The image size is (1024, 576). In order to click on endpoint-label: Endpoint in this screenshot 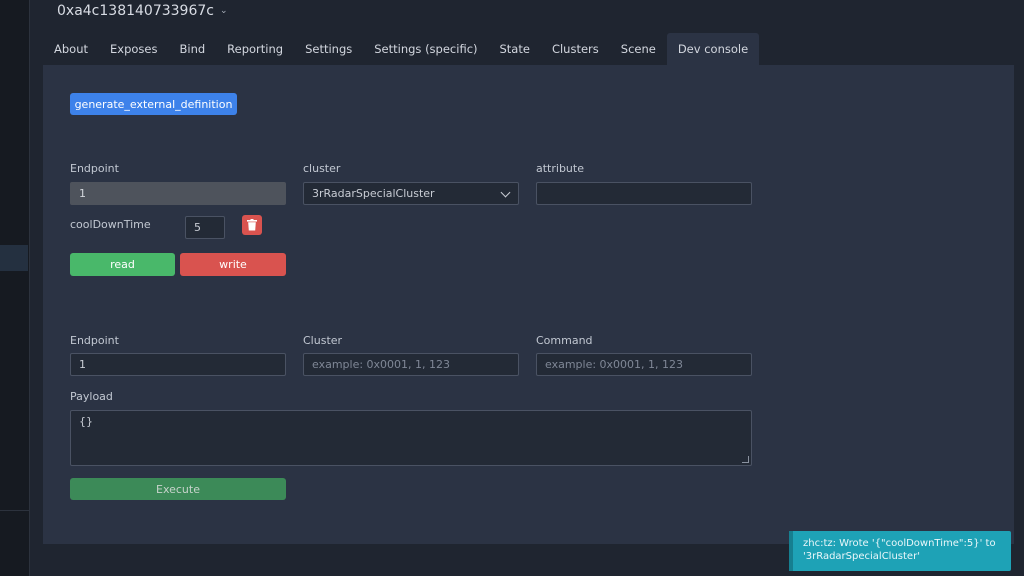, I will do `click(94, 168)`.